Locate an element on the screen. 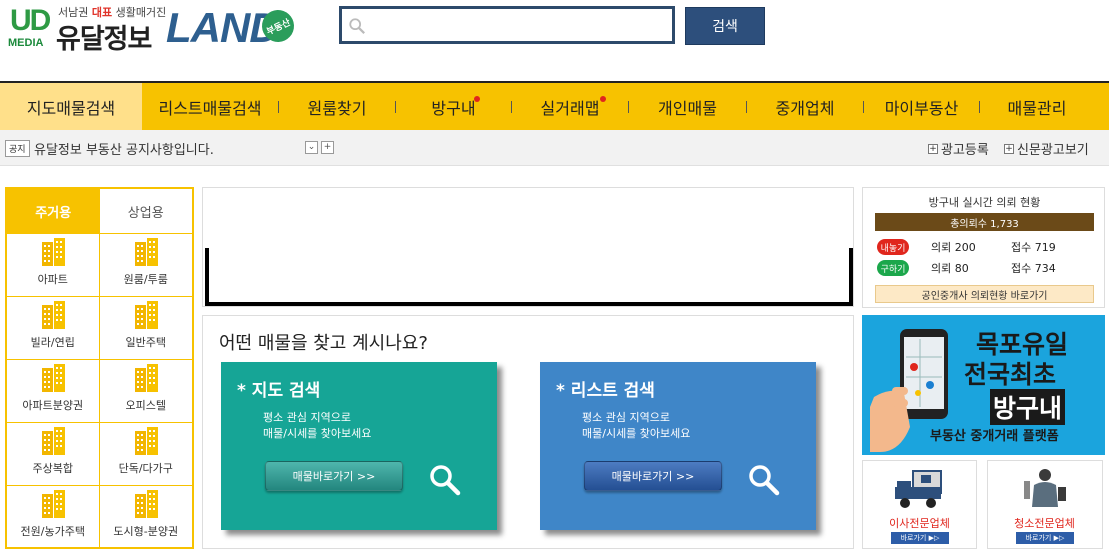 The width and height of the screenshot is (1109, 554). country-house-icon is located at coordinates (53, 504).